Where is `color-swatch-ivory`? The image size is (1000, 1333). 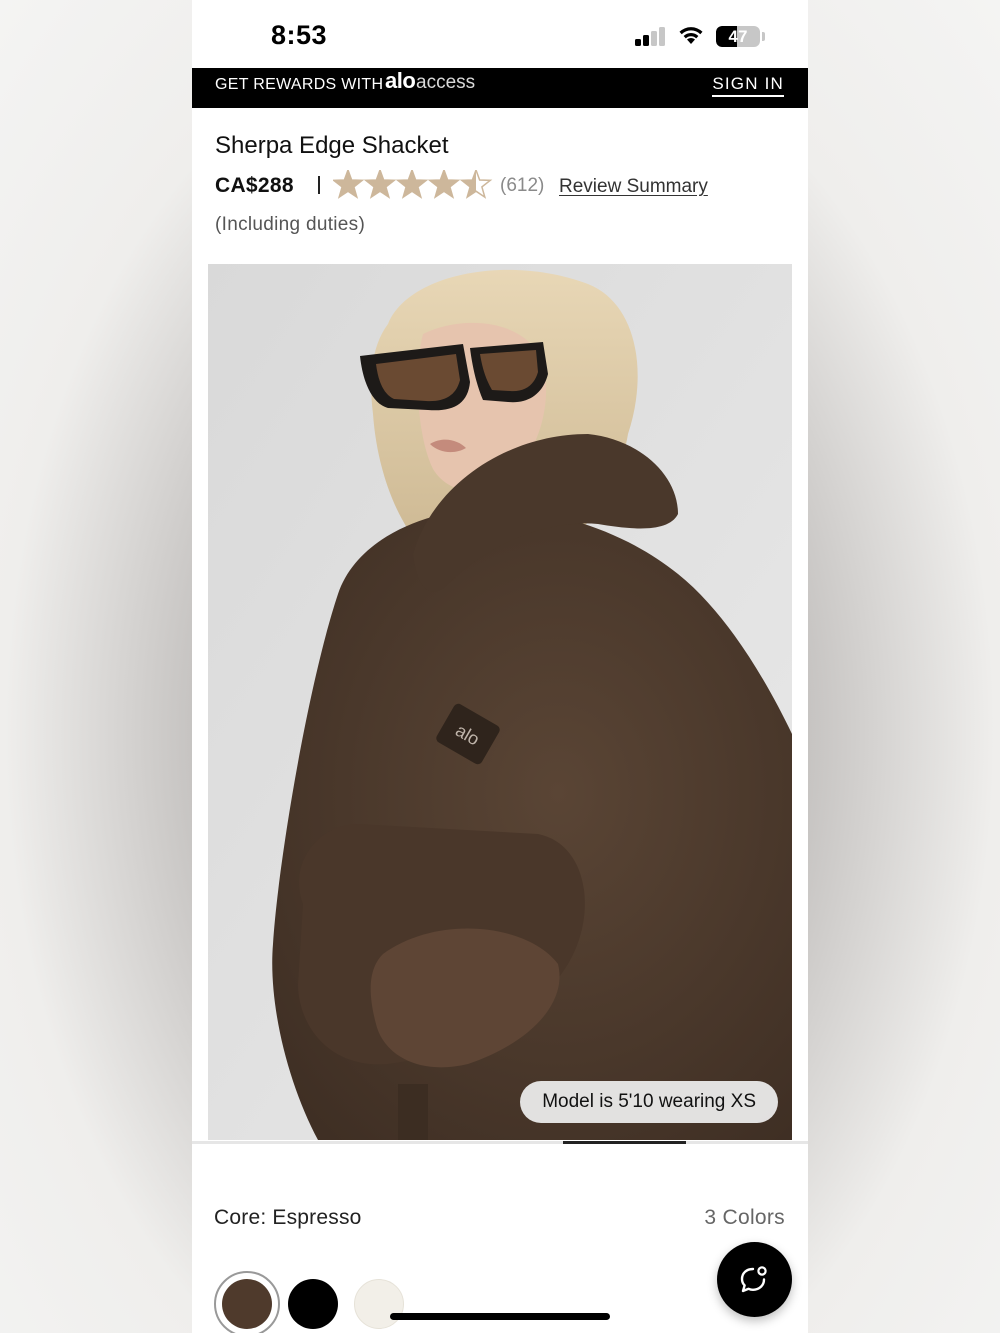
color-swatch-ivory is located at coordinates (379, 1304).